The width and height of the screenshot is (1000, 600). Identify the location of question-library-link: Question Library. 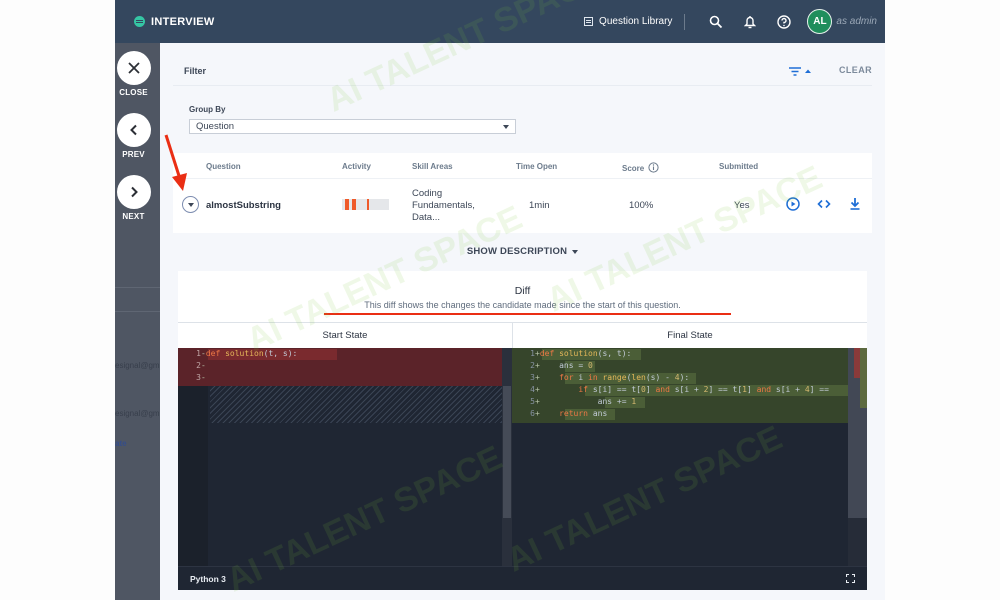
(628, 21).